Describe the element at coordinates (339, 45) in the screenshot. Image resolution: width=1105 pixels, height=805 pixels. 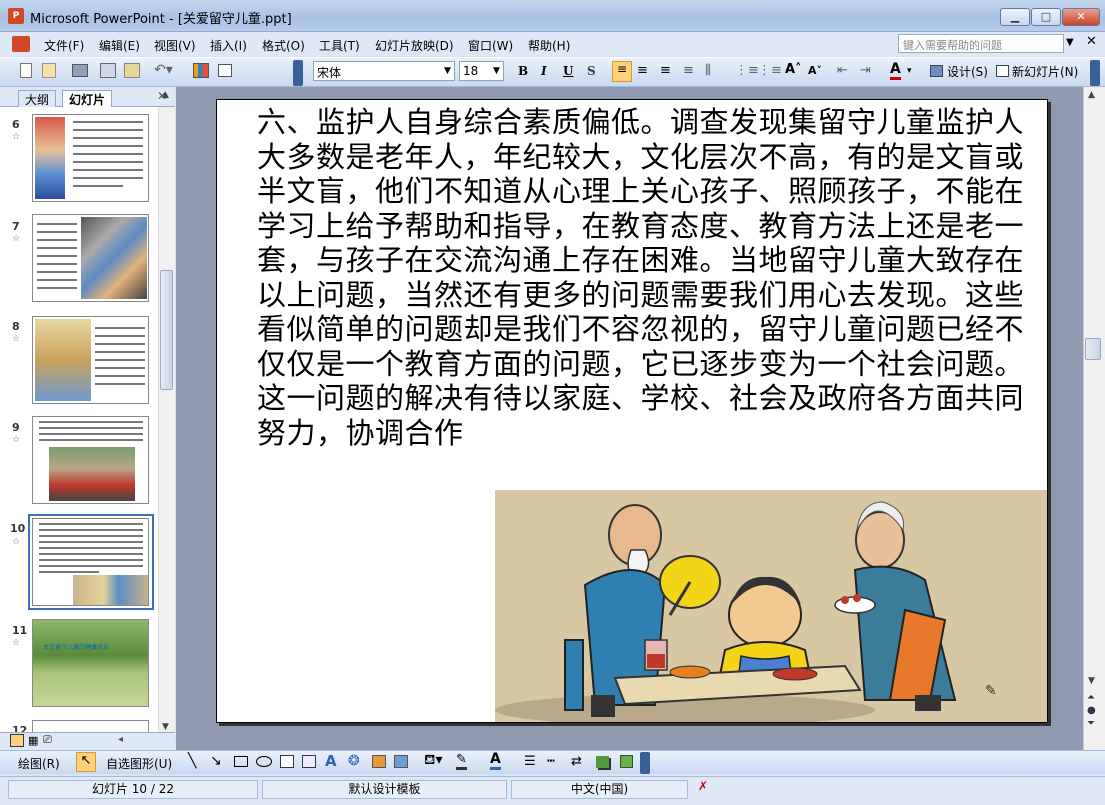
I see `menu-tools: 工具(T)` at that location.